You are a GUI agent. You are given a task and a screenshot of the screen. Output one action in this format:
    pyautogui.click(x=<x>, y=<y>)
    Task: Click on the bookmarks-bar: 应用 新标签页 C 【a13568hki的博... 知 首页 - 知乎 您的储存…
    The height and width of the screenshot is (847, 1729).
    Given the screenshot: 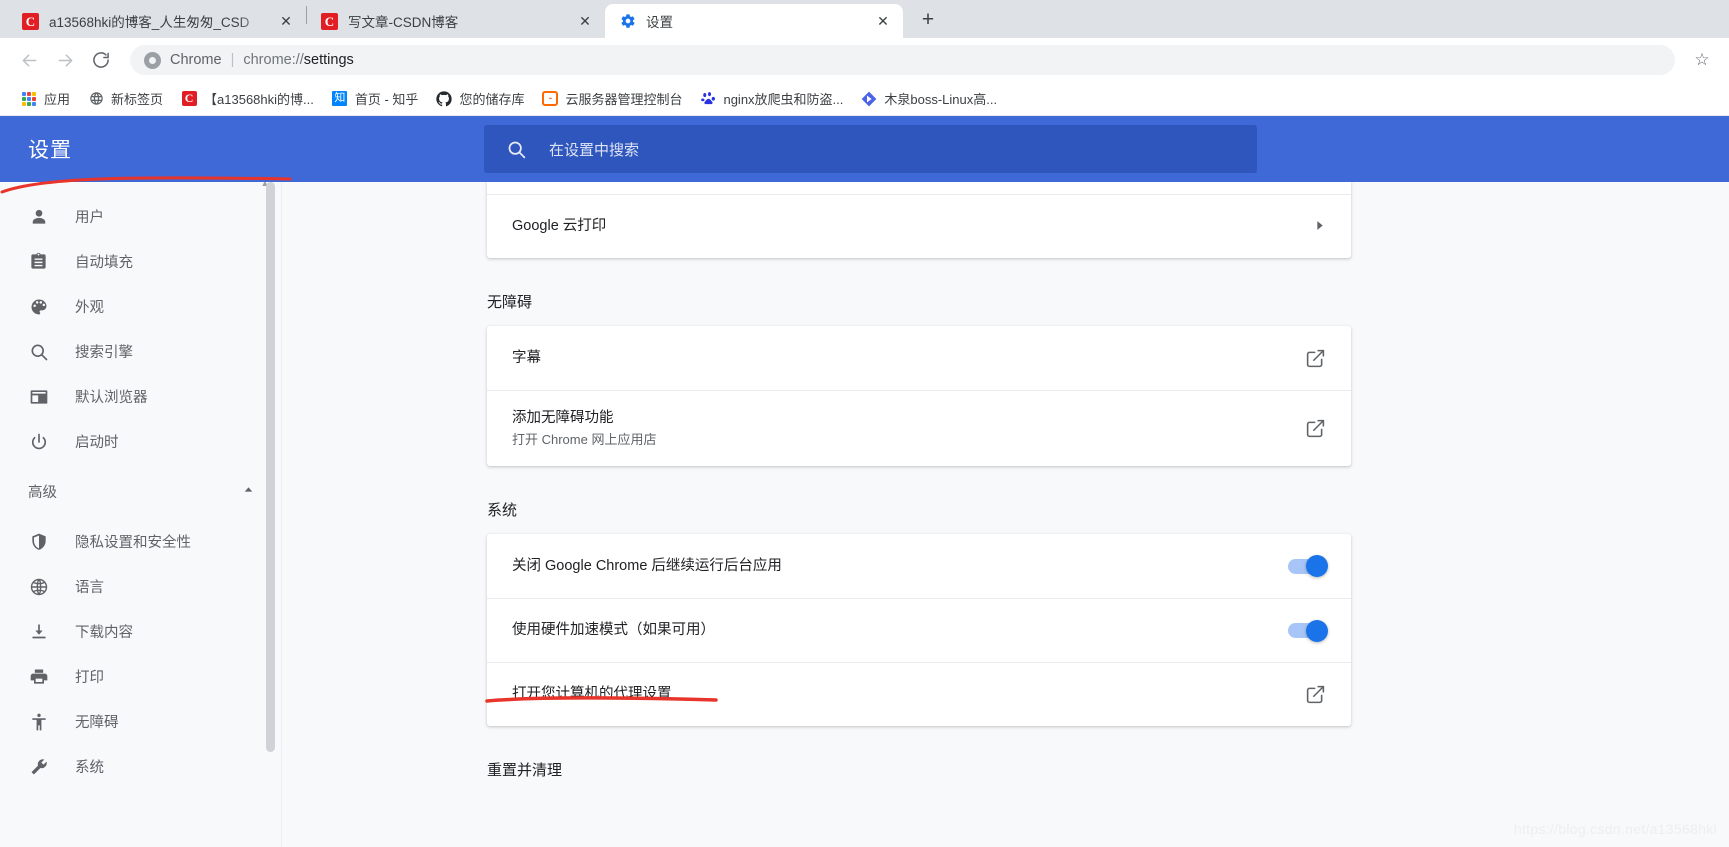 What is the action you would take?
    pyautogui.click(x=864, y=99)
    